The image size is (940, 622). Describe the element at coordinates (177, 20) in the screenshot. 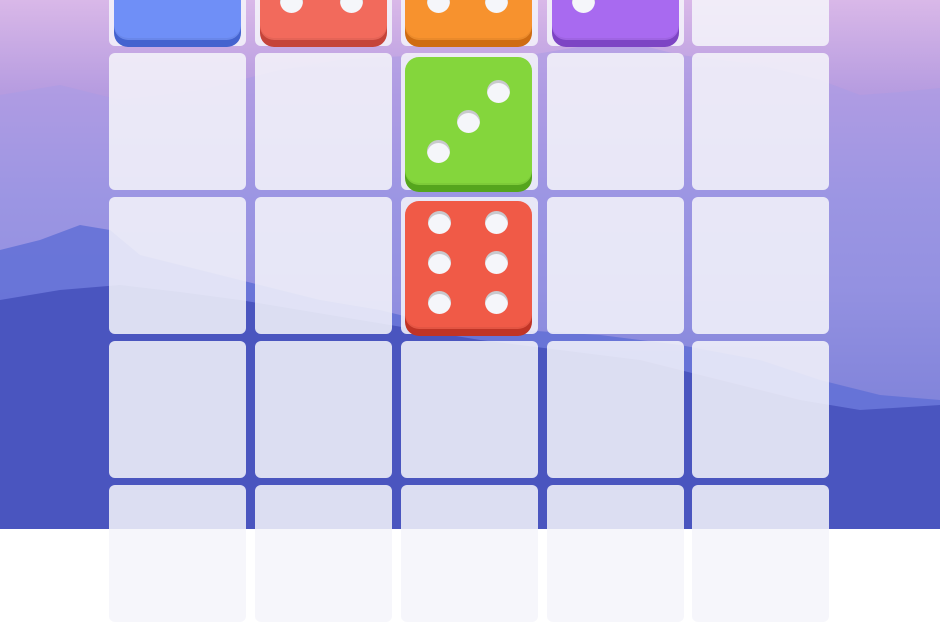

I see `die-blue` at that location.